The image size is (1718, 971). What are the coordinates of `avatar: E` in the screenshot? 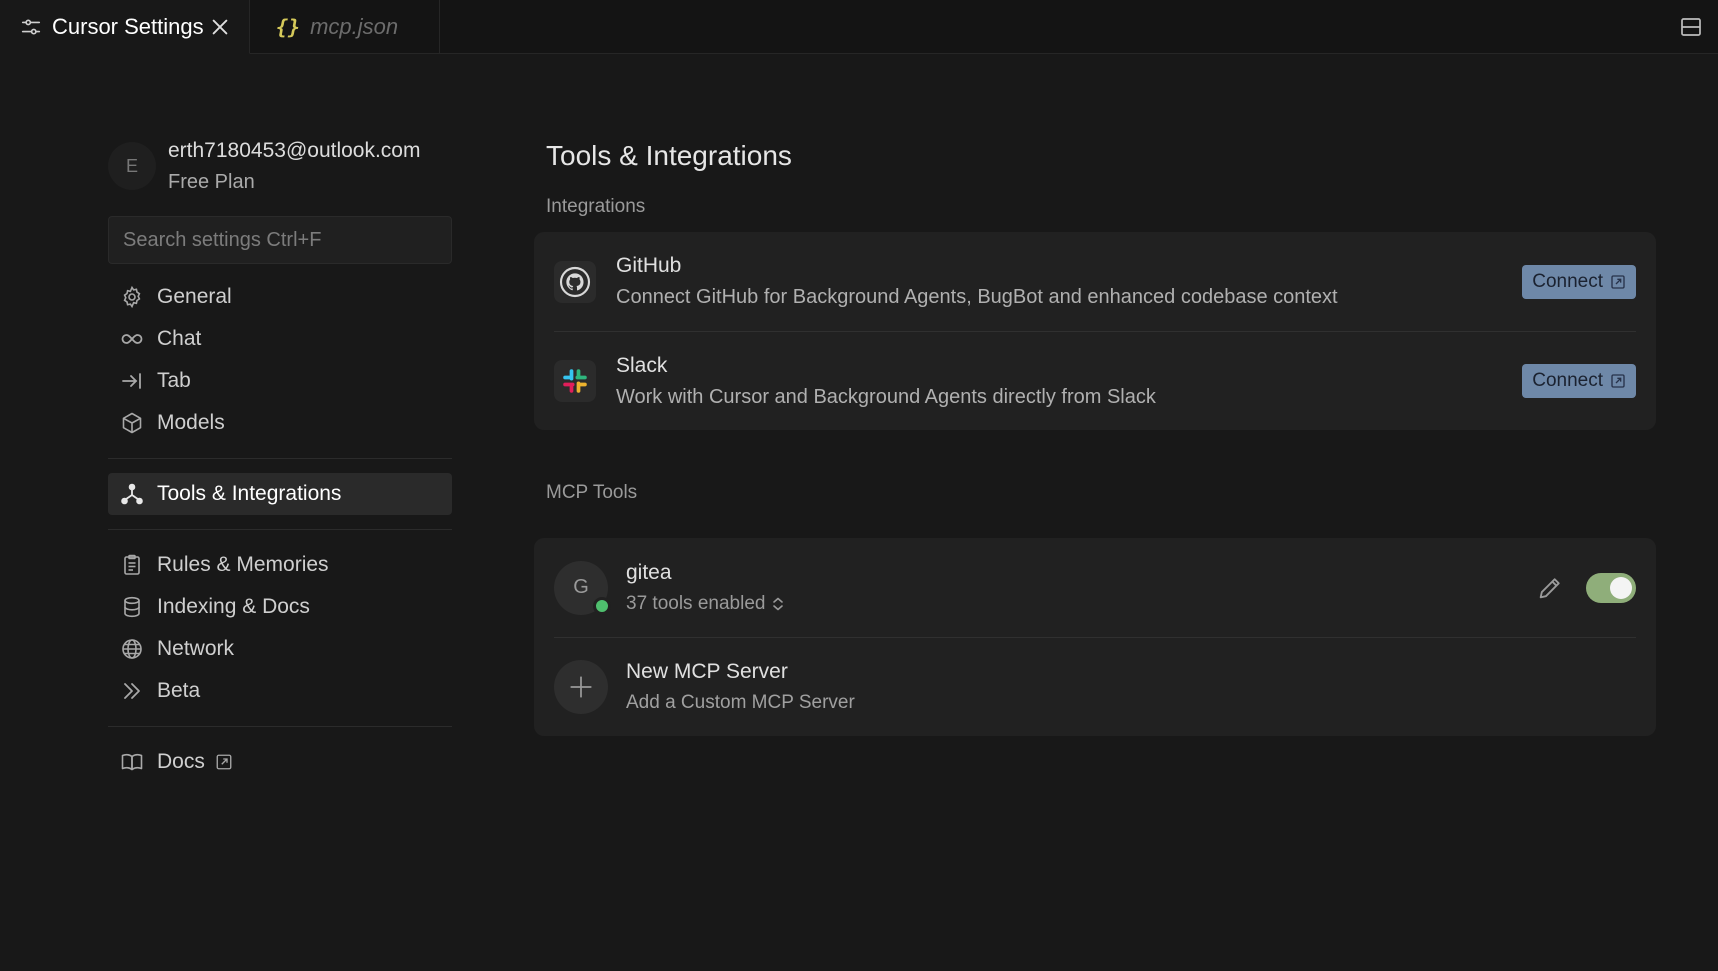 It's located at (132, 166).